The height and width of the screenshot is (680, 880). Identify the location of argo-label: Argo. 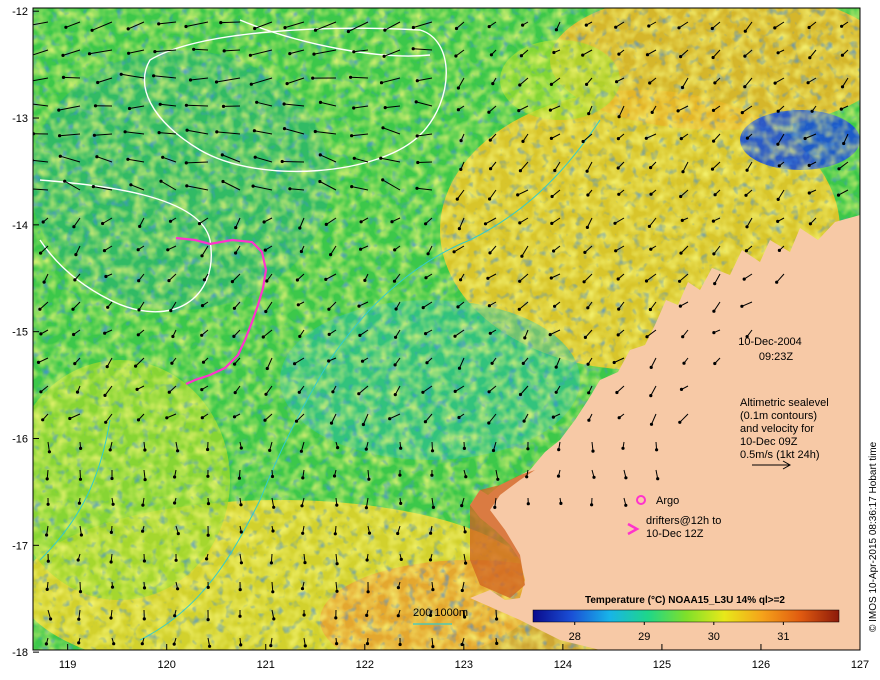
(667, 501).